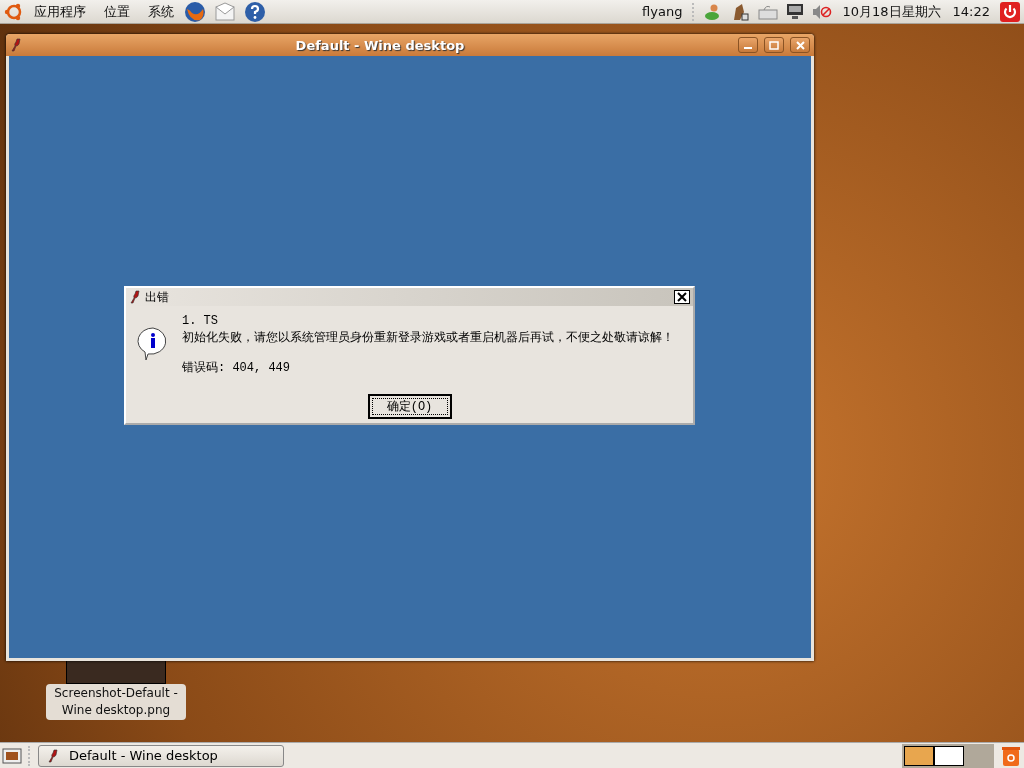  What do you see at coordinates (236, 368) in the screenshot?
I see `message-line: 错误码: 404, 449` at bounding box center [236, 368].